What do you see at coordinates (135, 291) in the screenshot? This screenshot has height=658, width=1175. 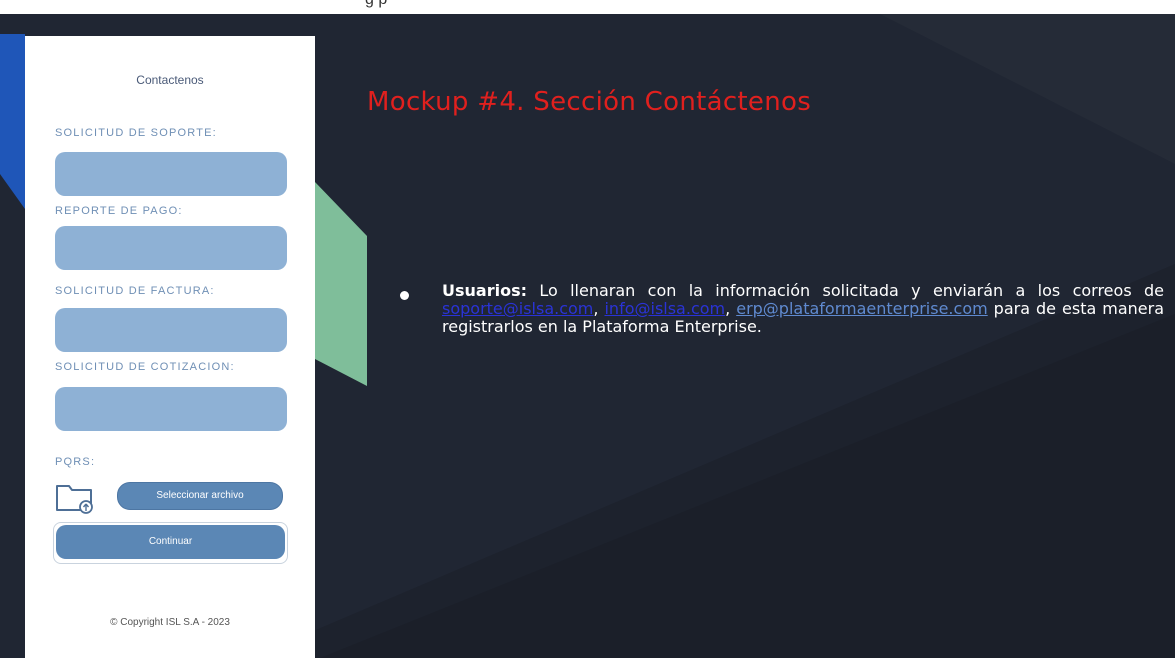 I see `label-factura: SOLICITUD DE FACTURA:` at bounding box center [135, 291].